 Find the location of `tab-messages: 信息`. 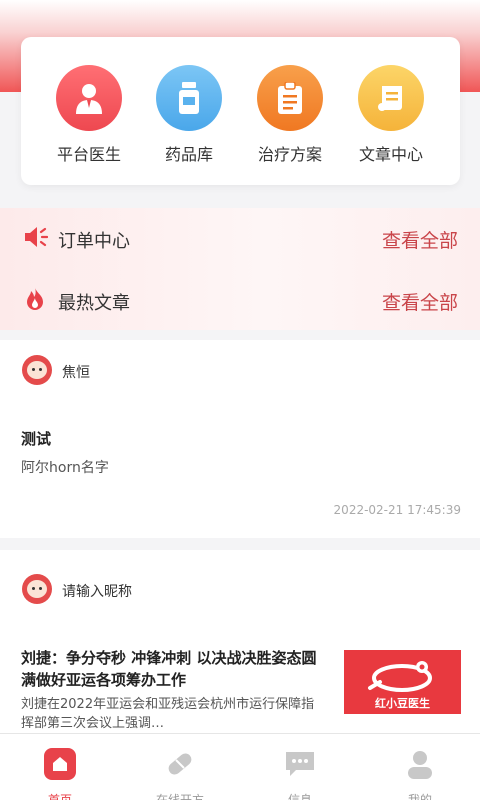

tab-messages: 信息 is located at coordinates (300, 767).